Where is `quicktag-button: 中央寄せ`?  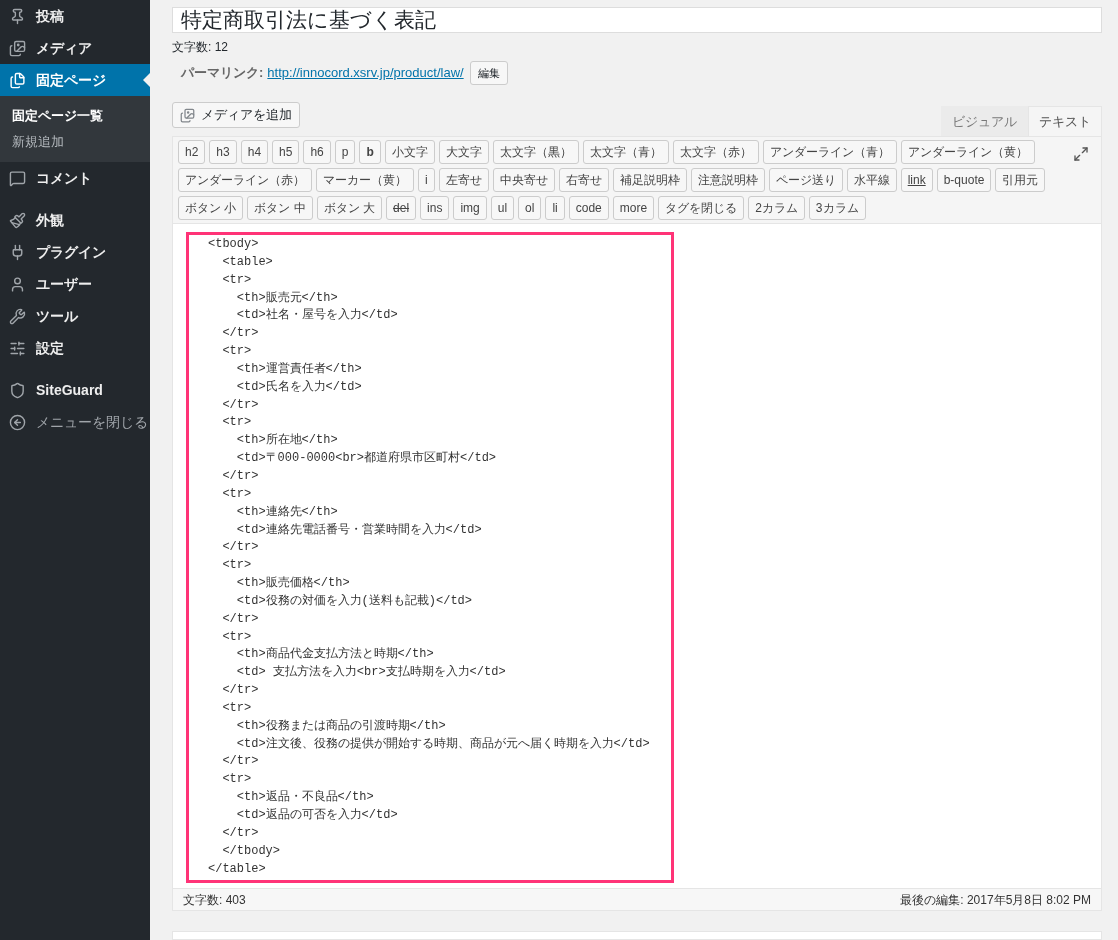
quicktag-button: 中央寄せ is located at coordinates (523, 180).